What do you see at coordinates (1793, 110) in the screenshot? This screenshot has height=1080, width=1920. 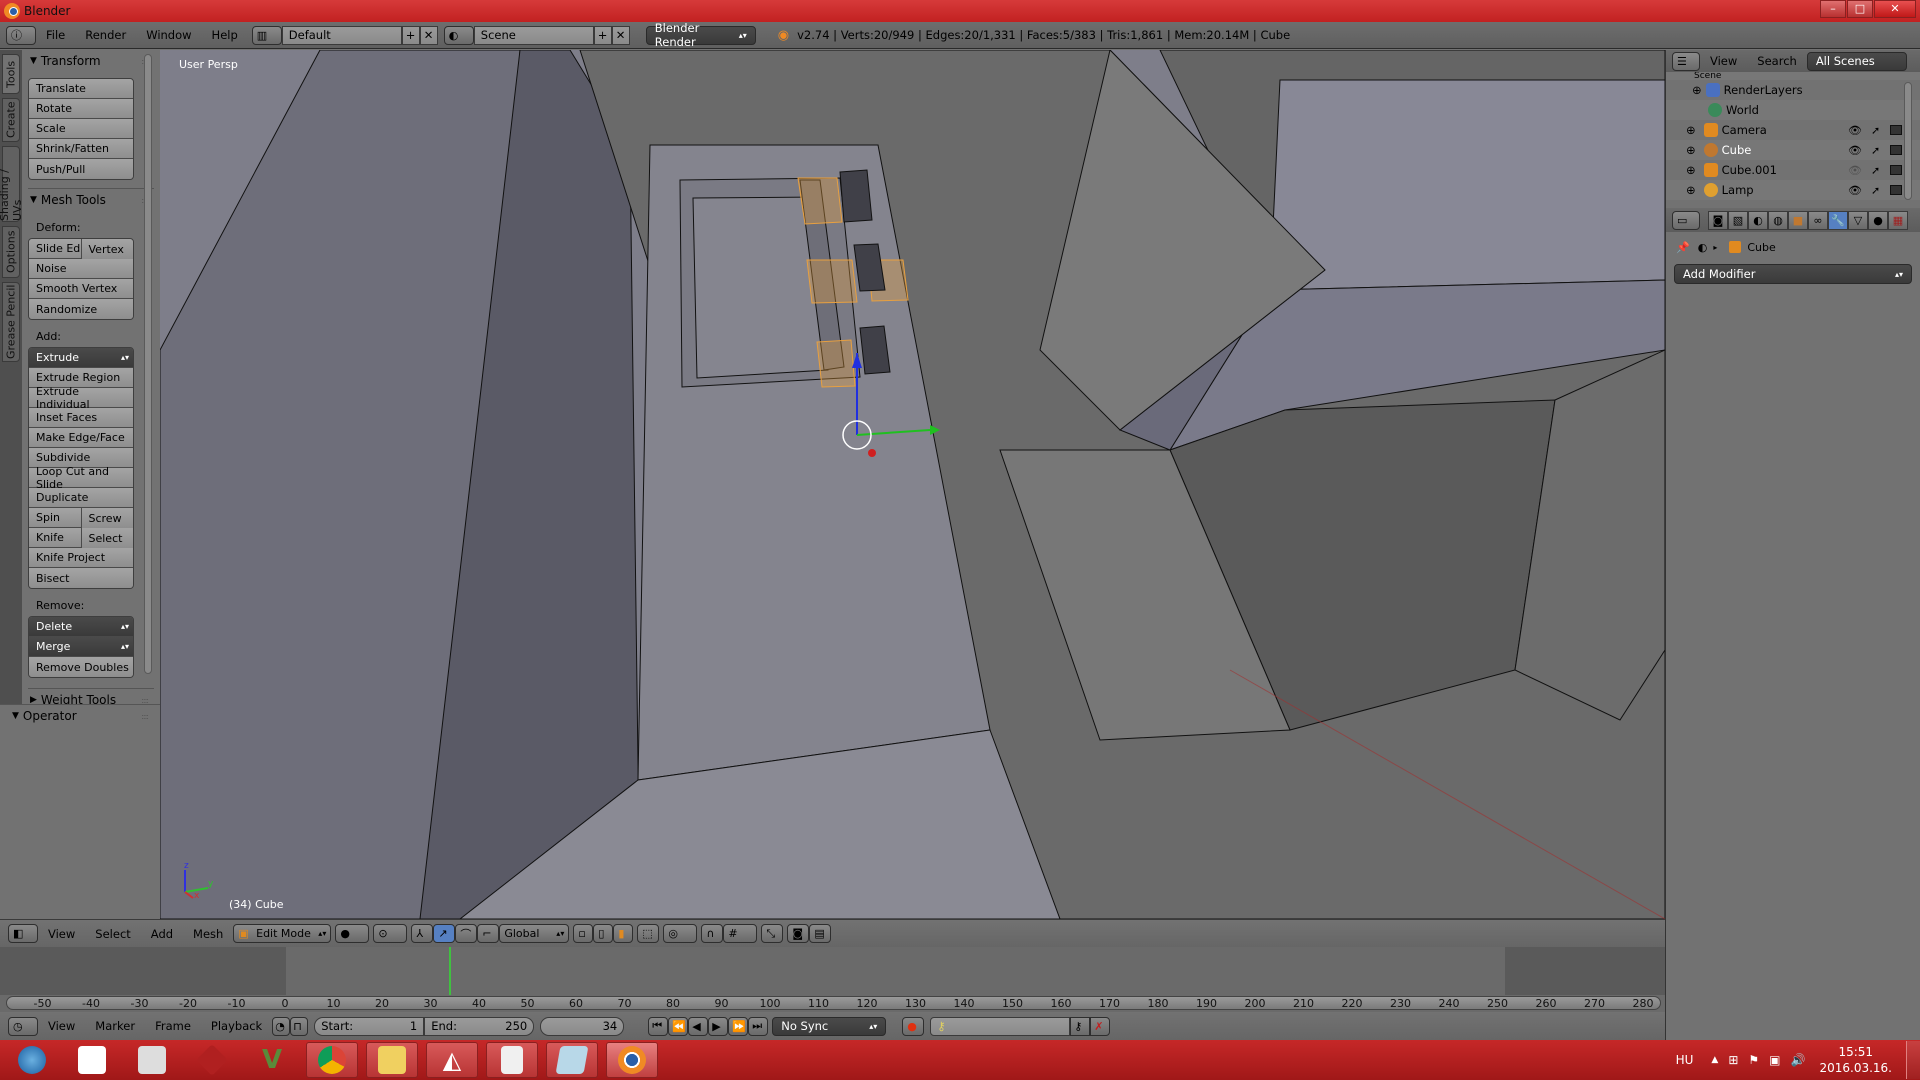 I see `outliner-row-world: World` at bounding box center [1793, 110].